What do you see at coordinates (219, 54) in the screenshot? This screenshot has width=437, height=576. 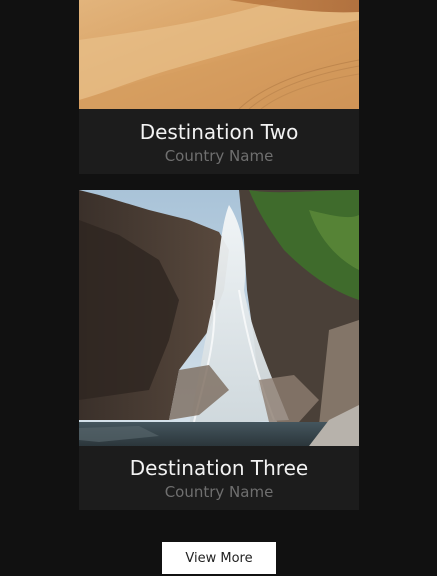 I see `desert-dunes-photo` at bounding box center [219, 54].